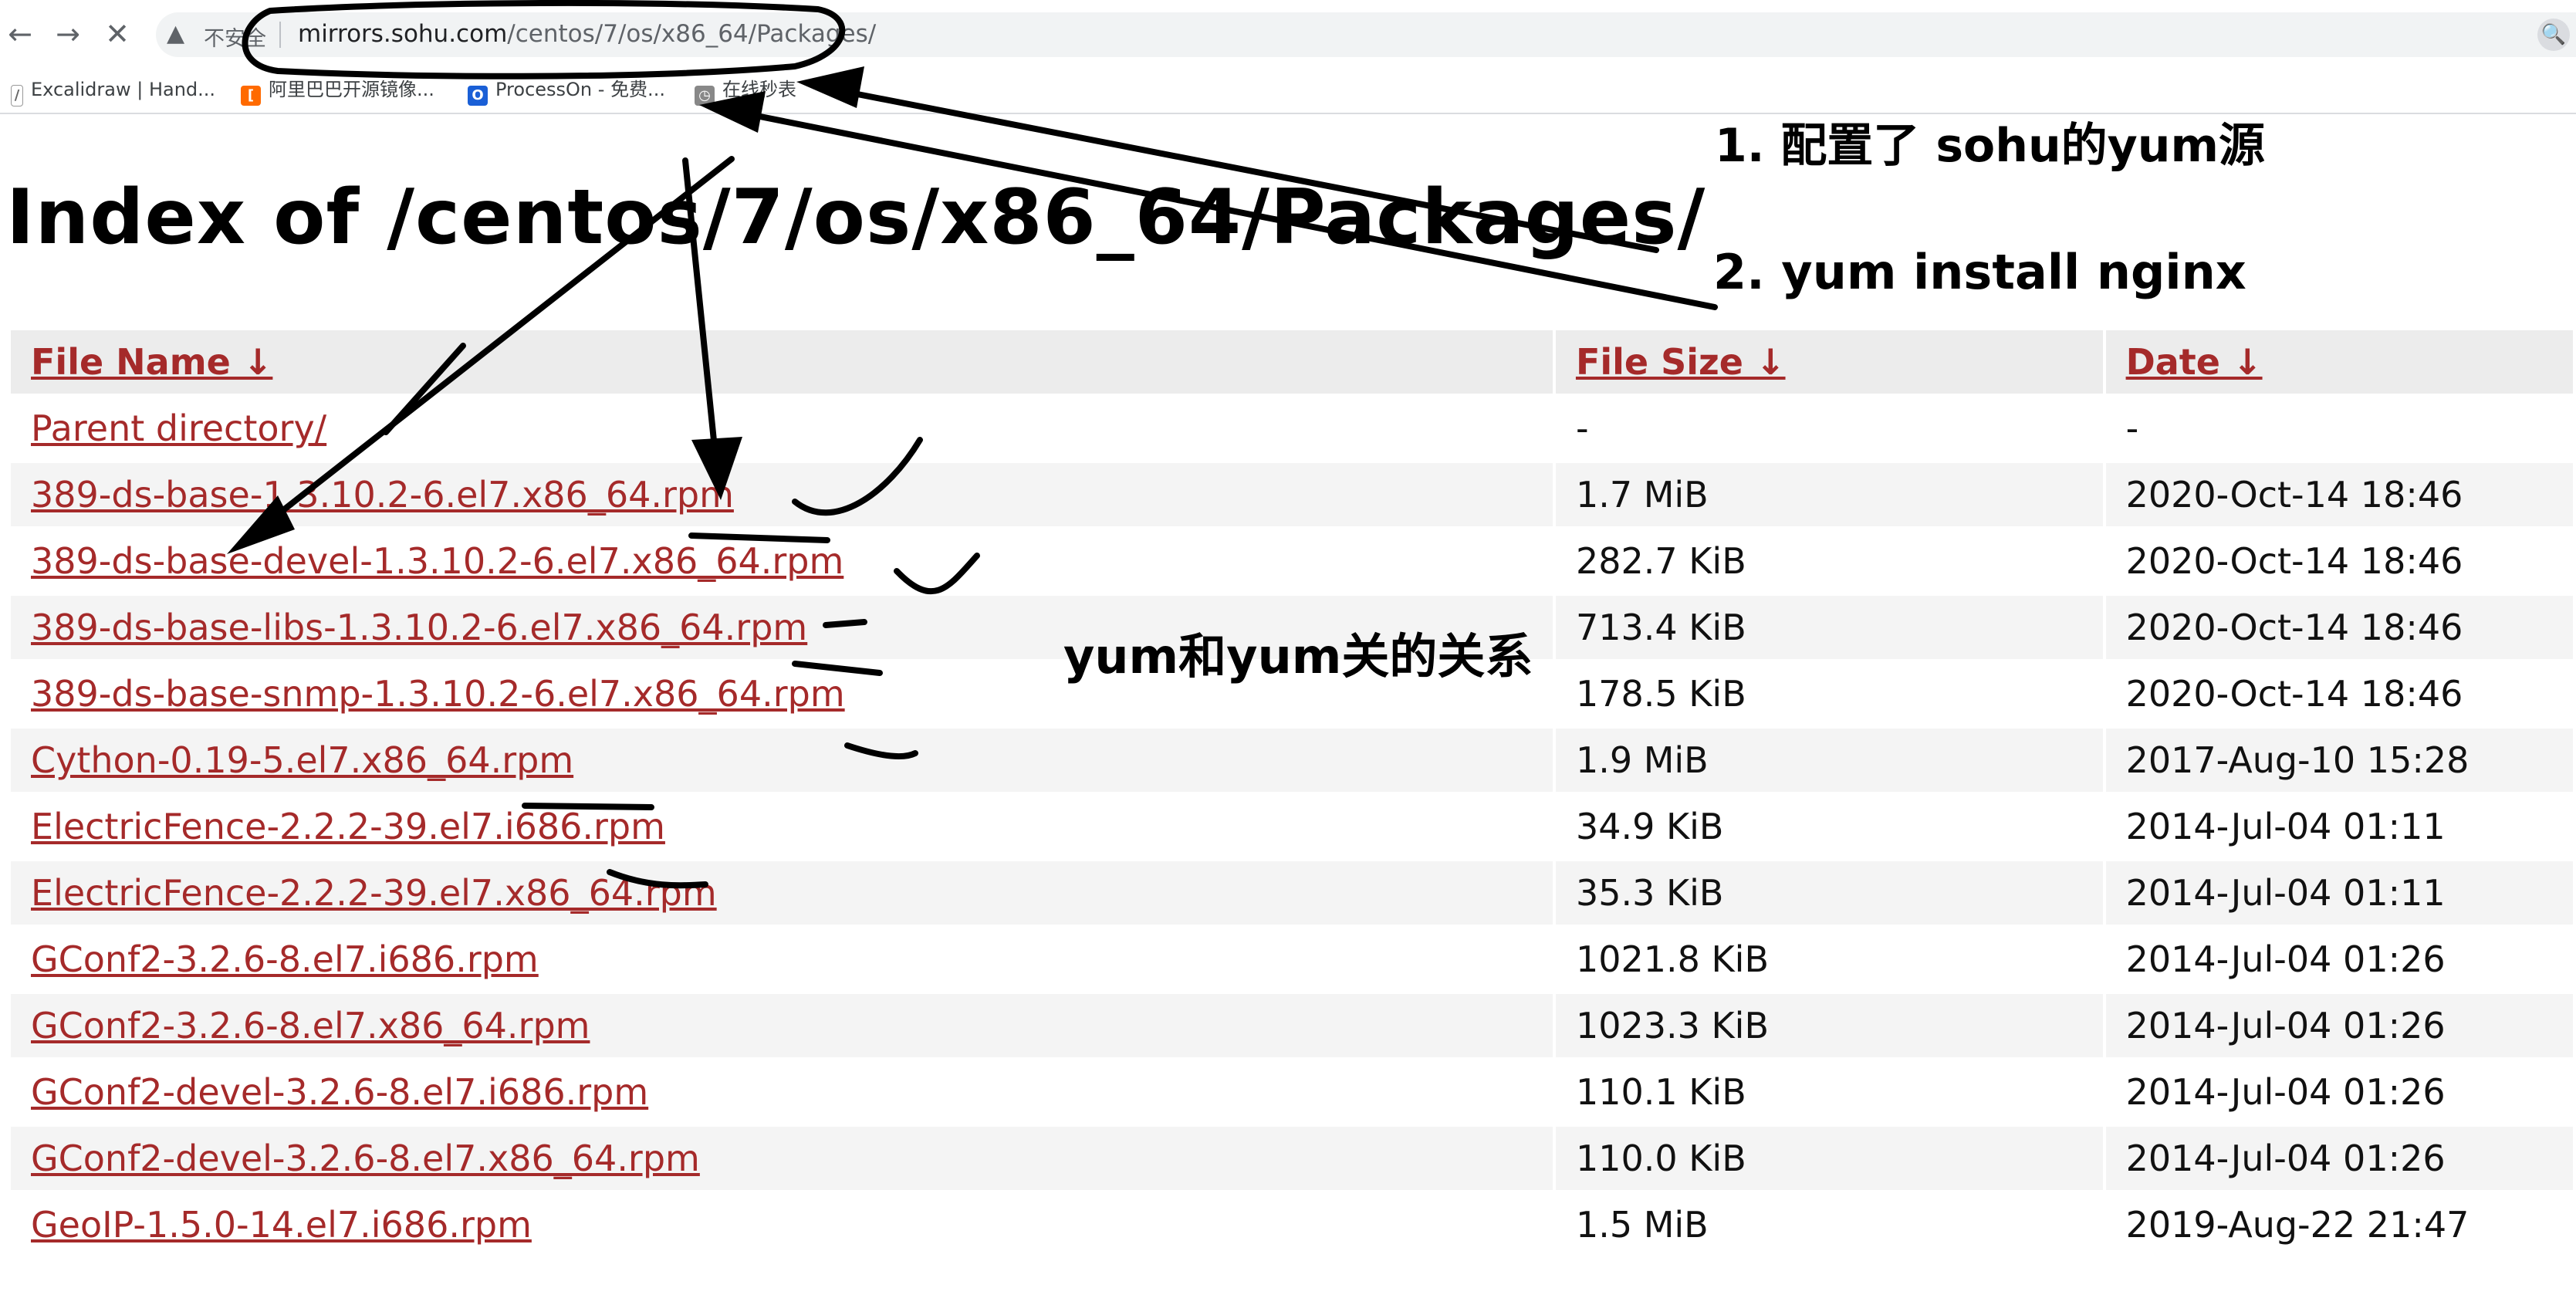  What do you see at coordinates (856, 218) in the screenshot?
I see `page-title: Index of /centos/7/os/x86_64/Packages/` at bounding box center [856, 218].